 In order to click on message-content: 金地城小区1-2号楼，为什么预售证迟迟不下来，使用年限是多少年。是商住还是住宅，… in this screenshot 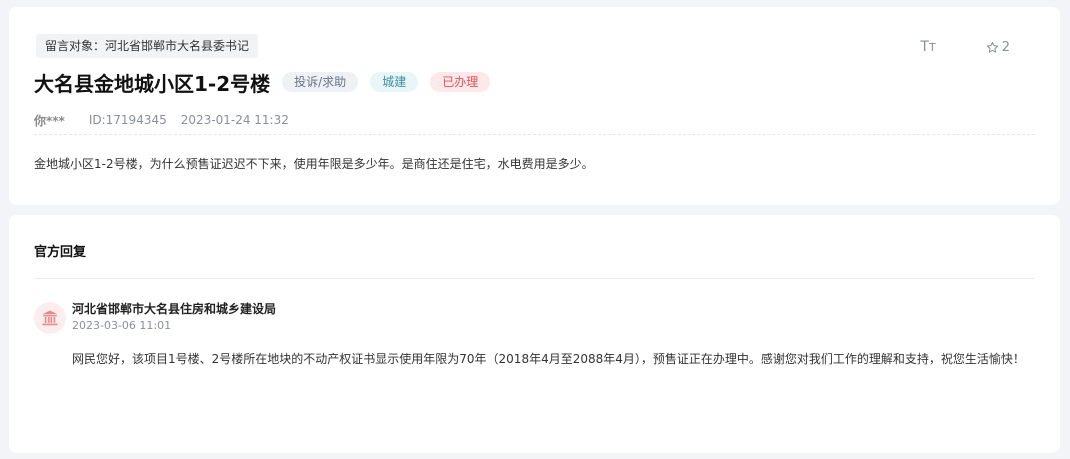, I will do `click(314, 164)`.